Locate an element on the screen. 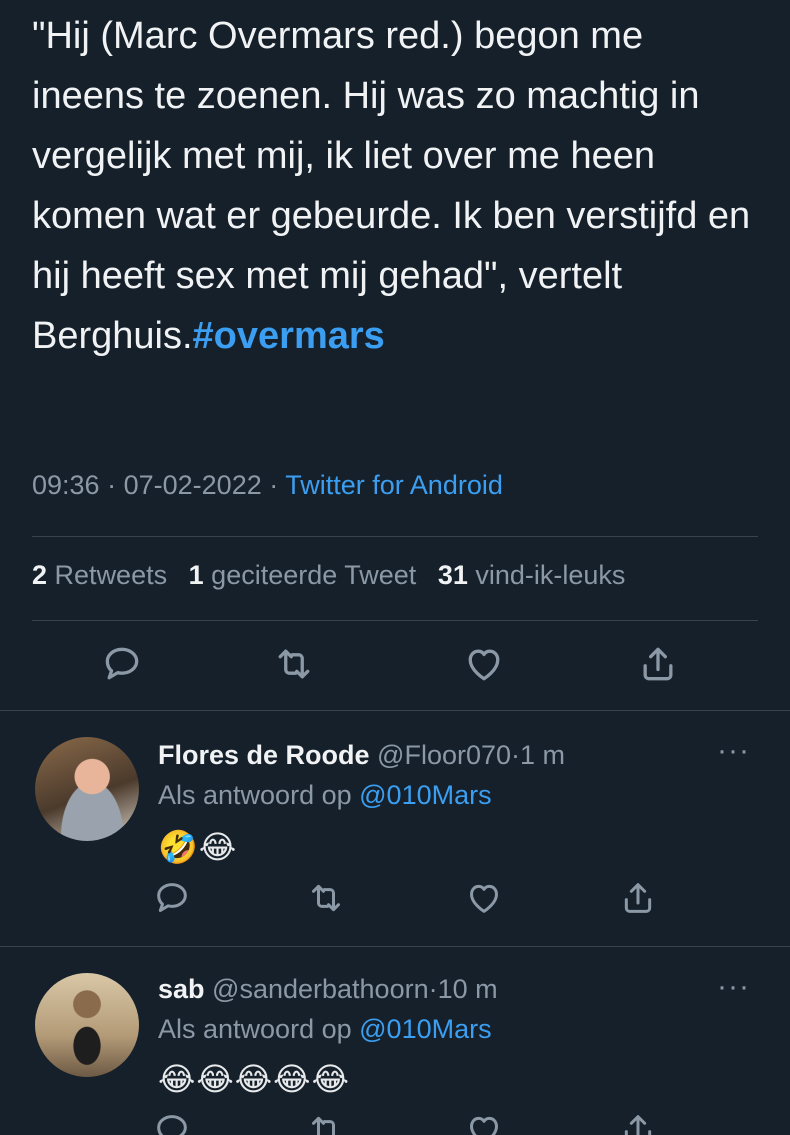 The width and height of the screenshot is (790, 1135). reply-emoji-text: 😂😂😂😂😂 is located at coordinates (254, 1079).